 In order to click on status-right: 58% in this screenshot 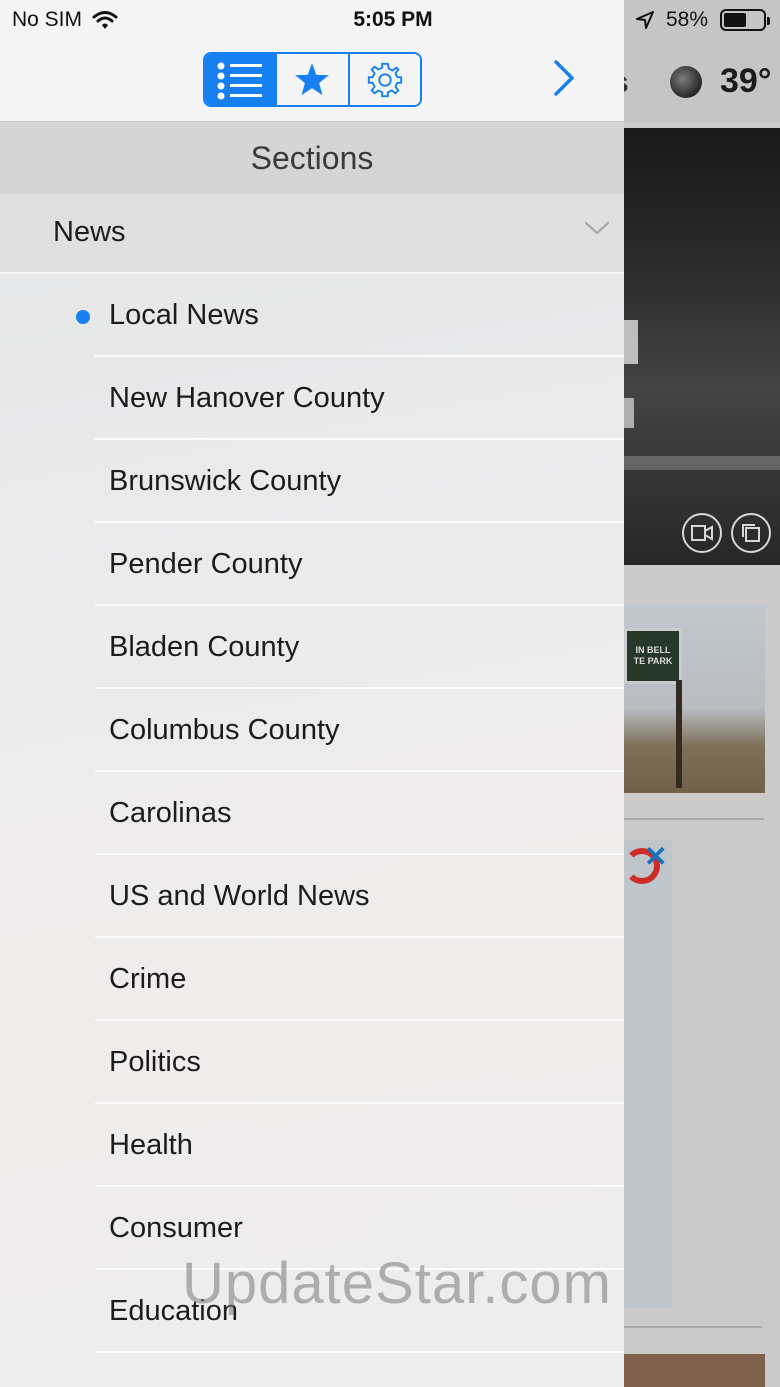, I will do `click(702, 20)`.